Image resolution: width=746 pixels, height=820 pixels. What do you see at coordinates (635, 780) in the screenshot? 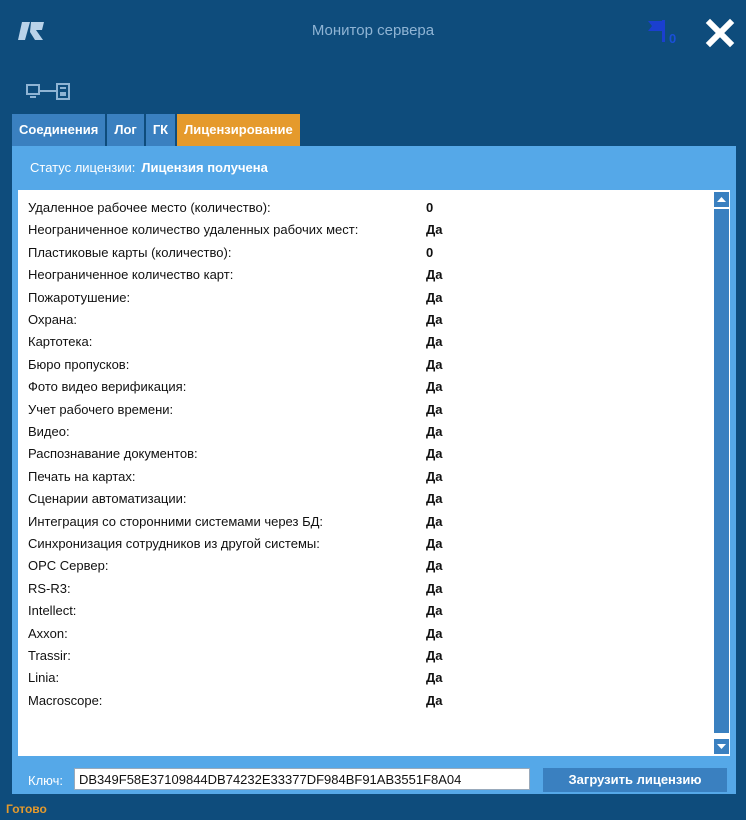
I see `load-license-button: Загрузить лицензию` at bounding box center [635, 780].